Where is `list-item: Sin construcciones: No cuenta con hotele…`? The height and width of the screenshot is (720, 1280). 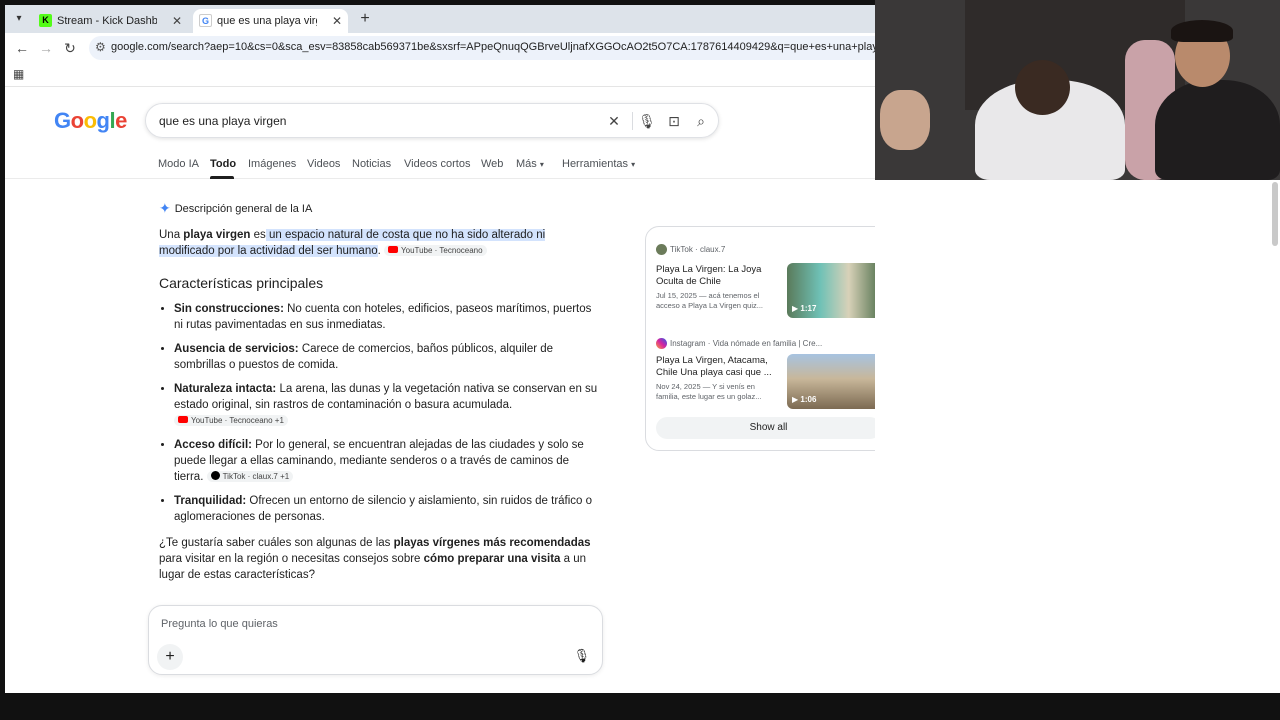
list-item: Sin construcciones: No cuenta con hotele… is located at coordinates (386, 317).